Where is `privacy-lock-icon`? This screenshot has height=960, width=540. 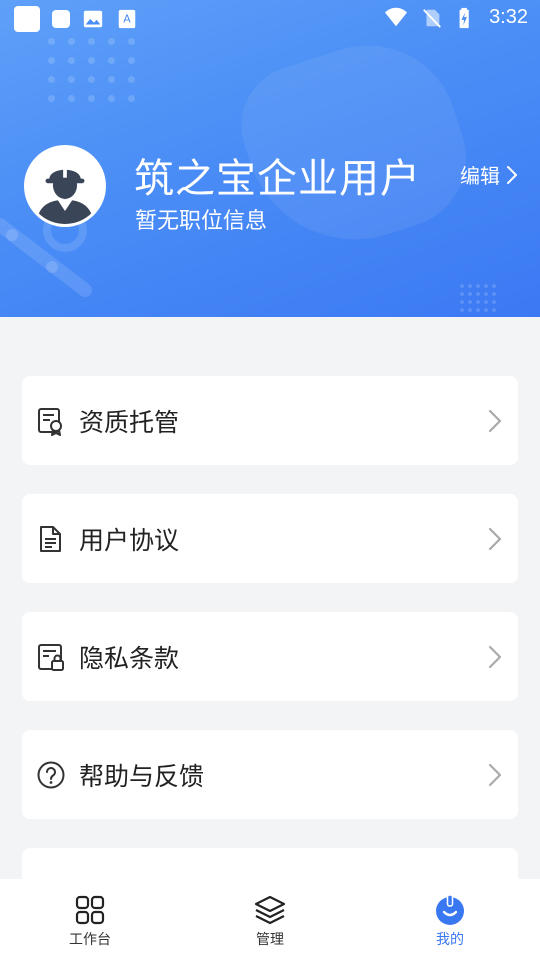
privacy-lock-icon is located at coordinates (51, 657).